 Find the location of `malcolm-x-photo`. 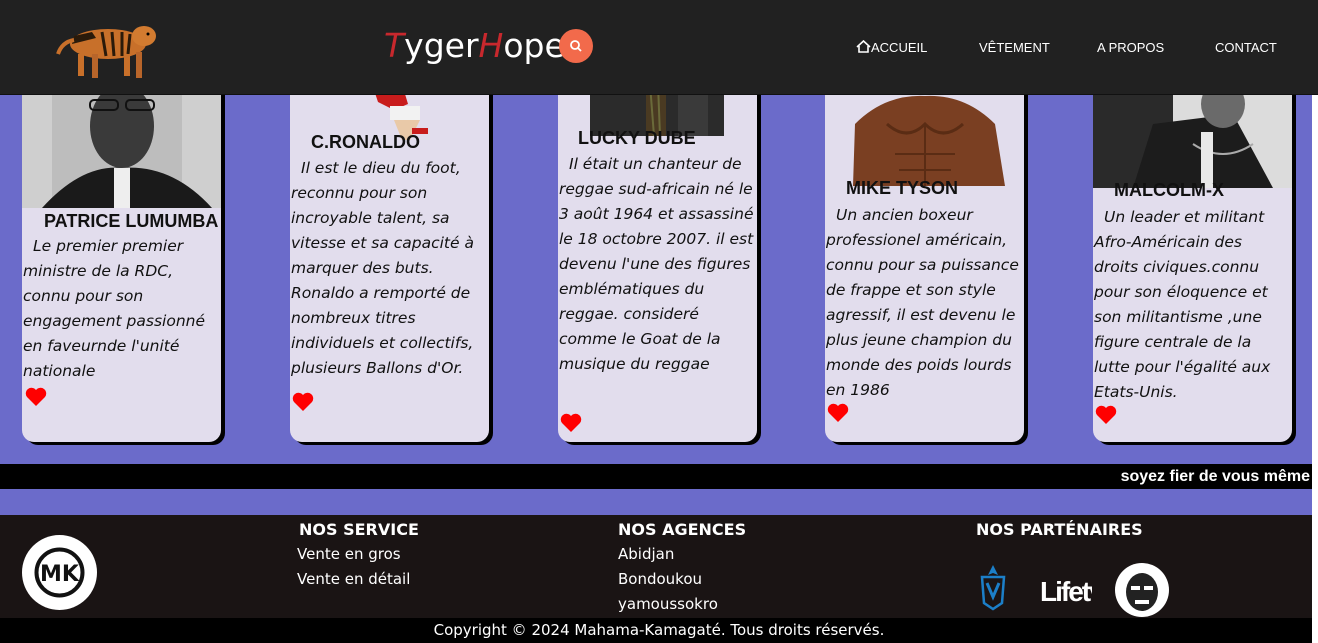

malcolm-x-photo is located at coordinates (1192, 136).